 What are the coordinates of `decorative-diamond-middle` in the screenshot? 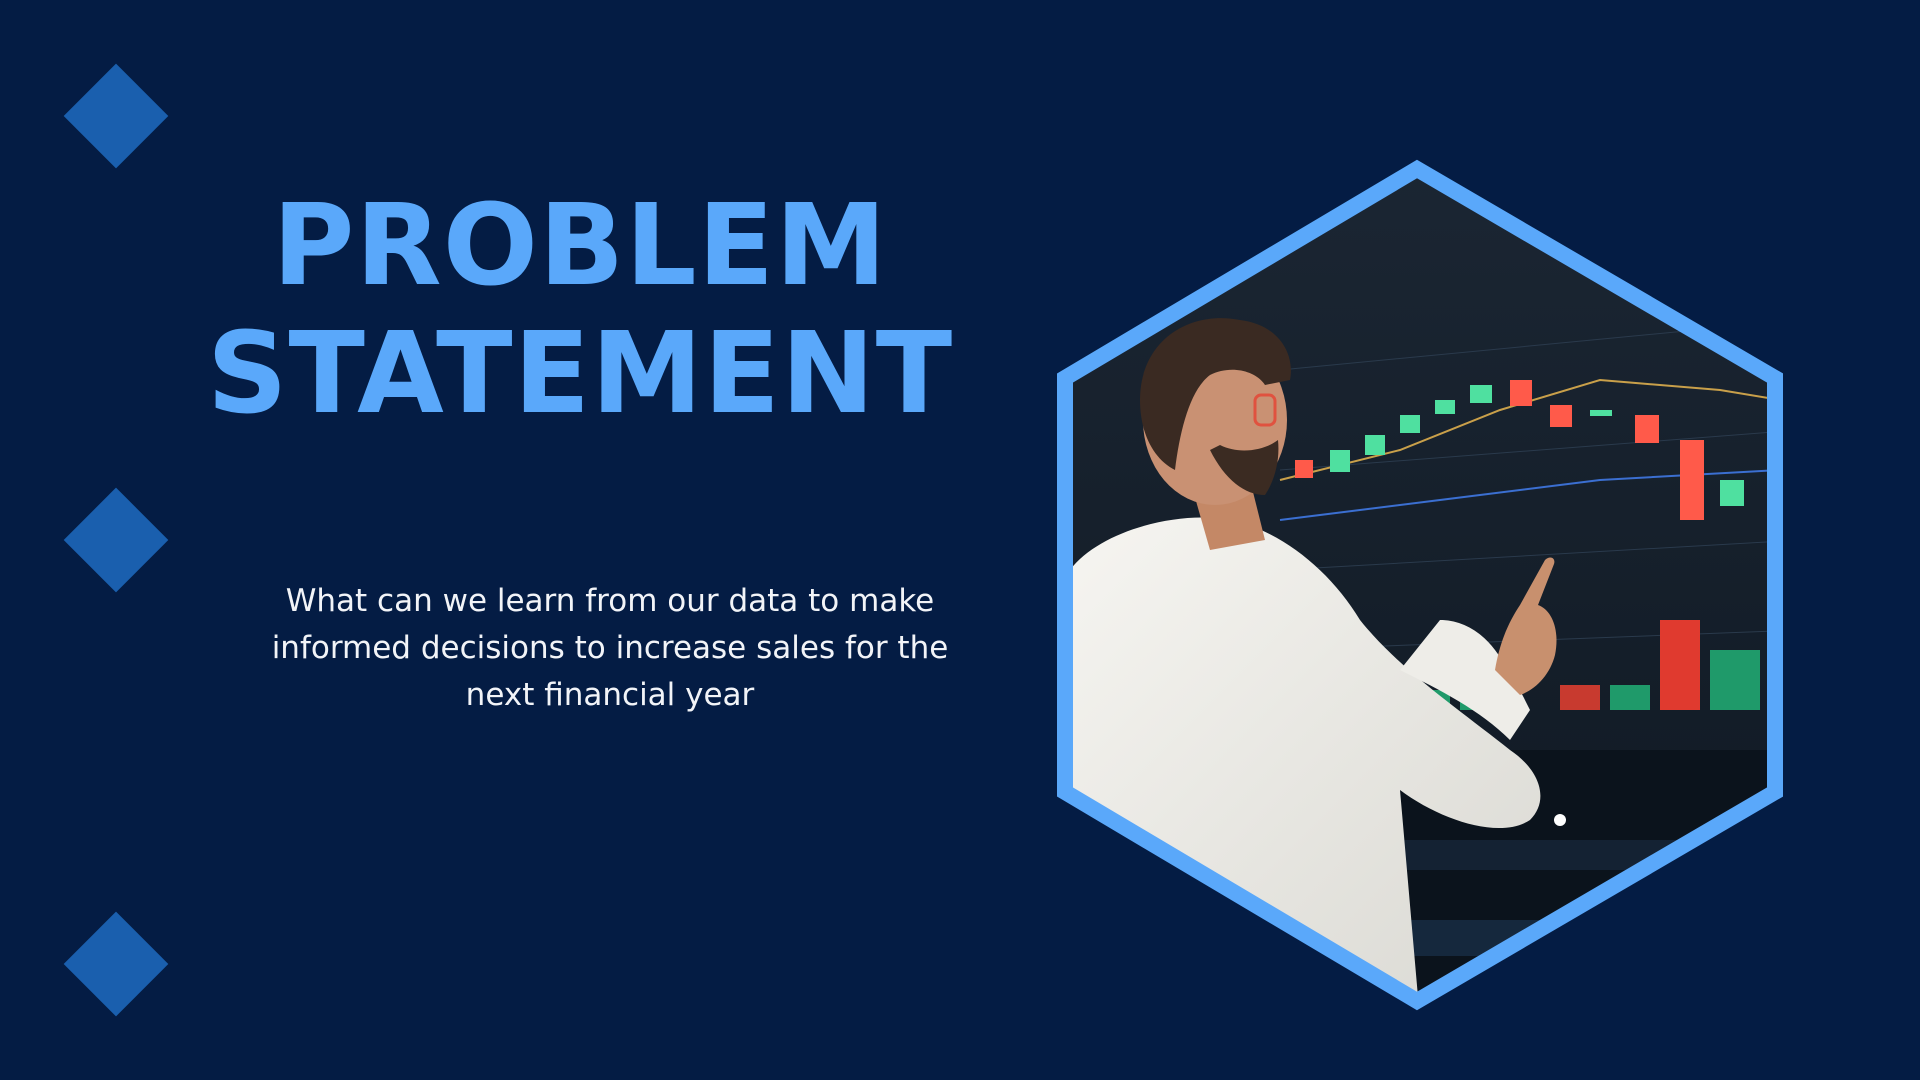 It's located at (116, 540).